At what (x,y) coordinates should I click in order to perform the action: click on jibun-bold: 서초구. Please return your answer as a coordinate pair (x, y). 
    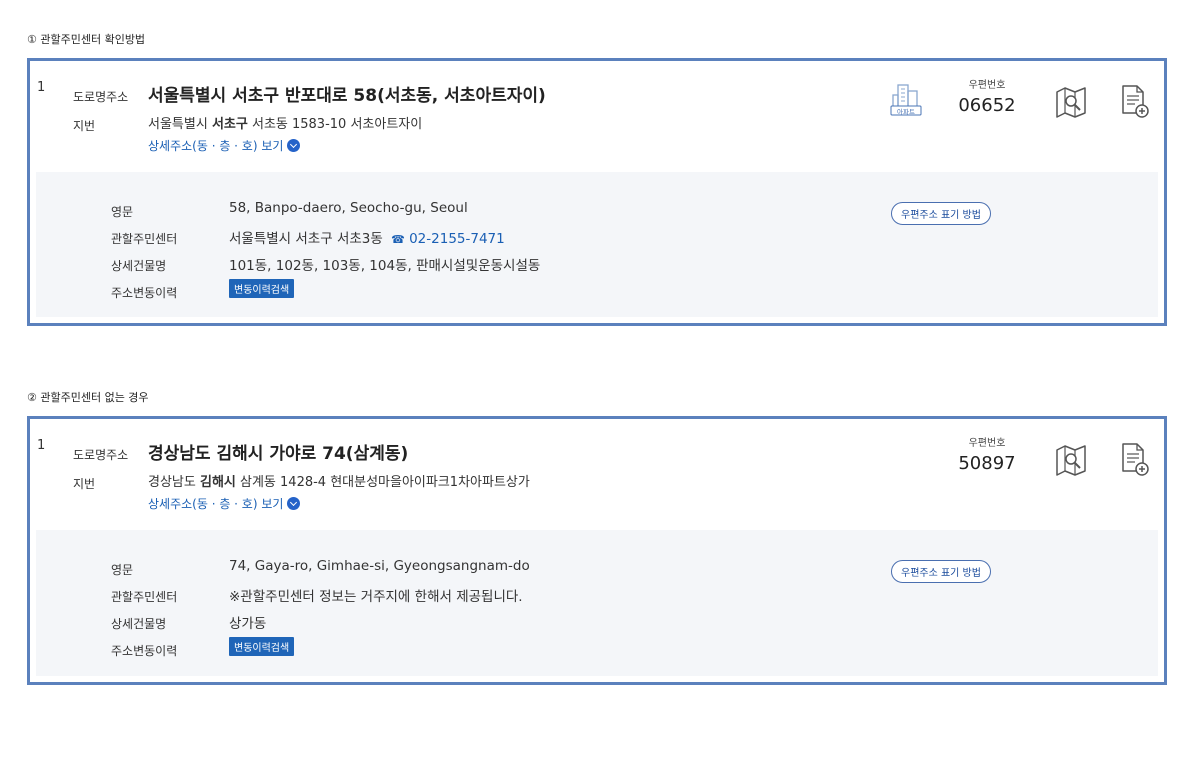
    Looking at the image, I should click on (229, 124).